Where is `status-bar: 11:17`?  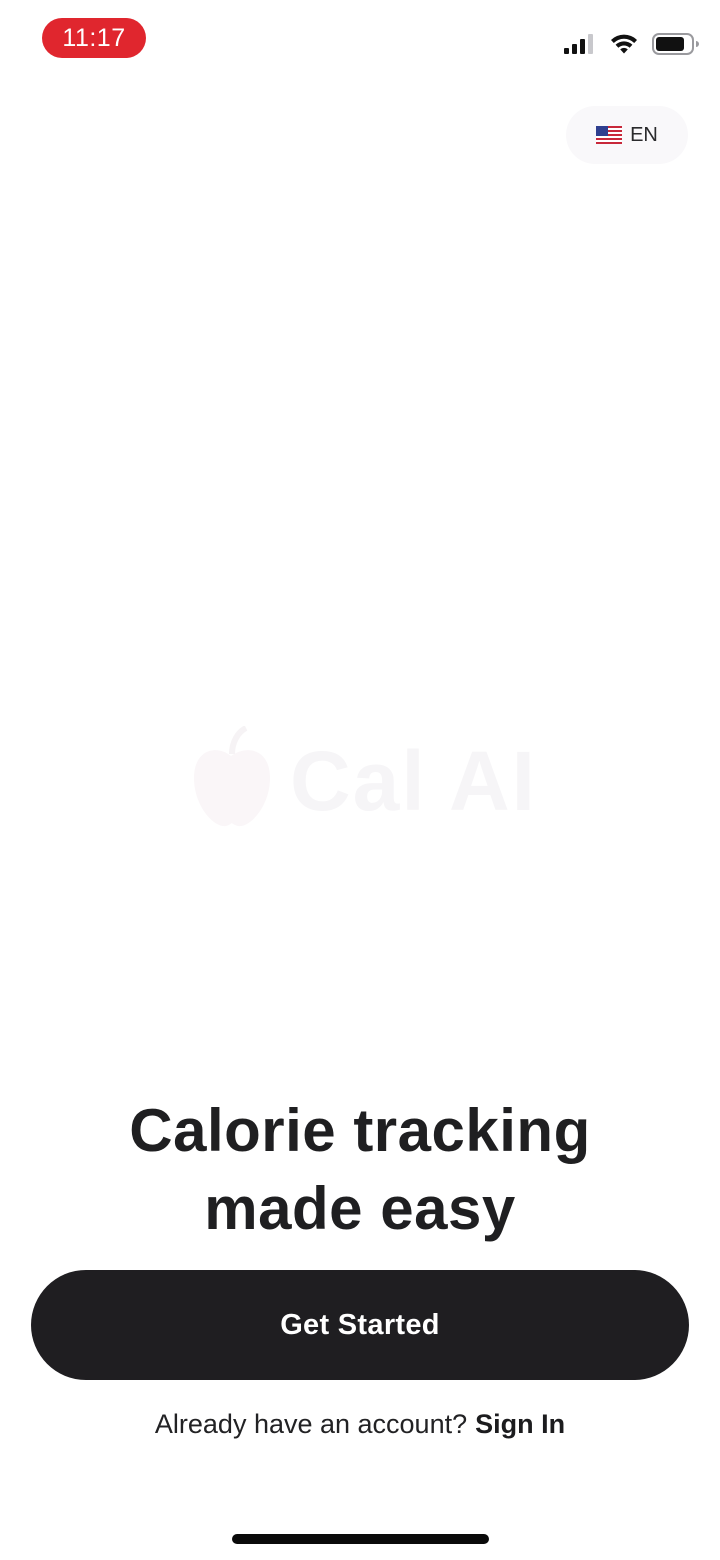
status-bar: 11:17 is located at coordinates (360, 40).